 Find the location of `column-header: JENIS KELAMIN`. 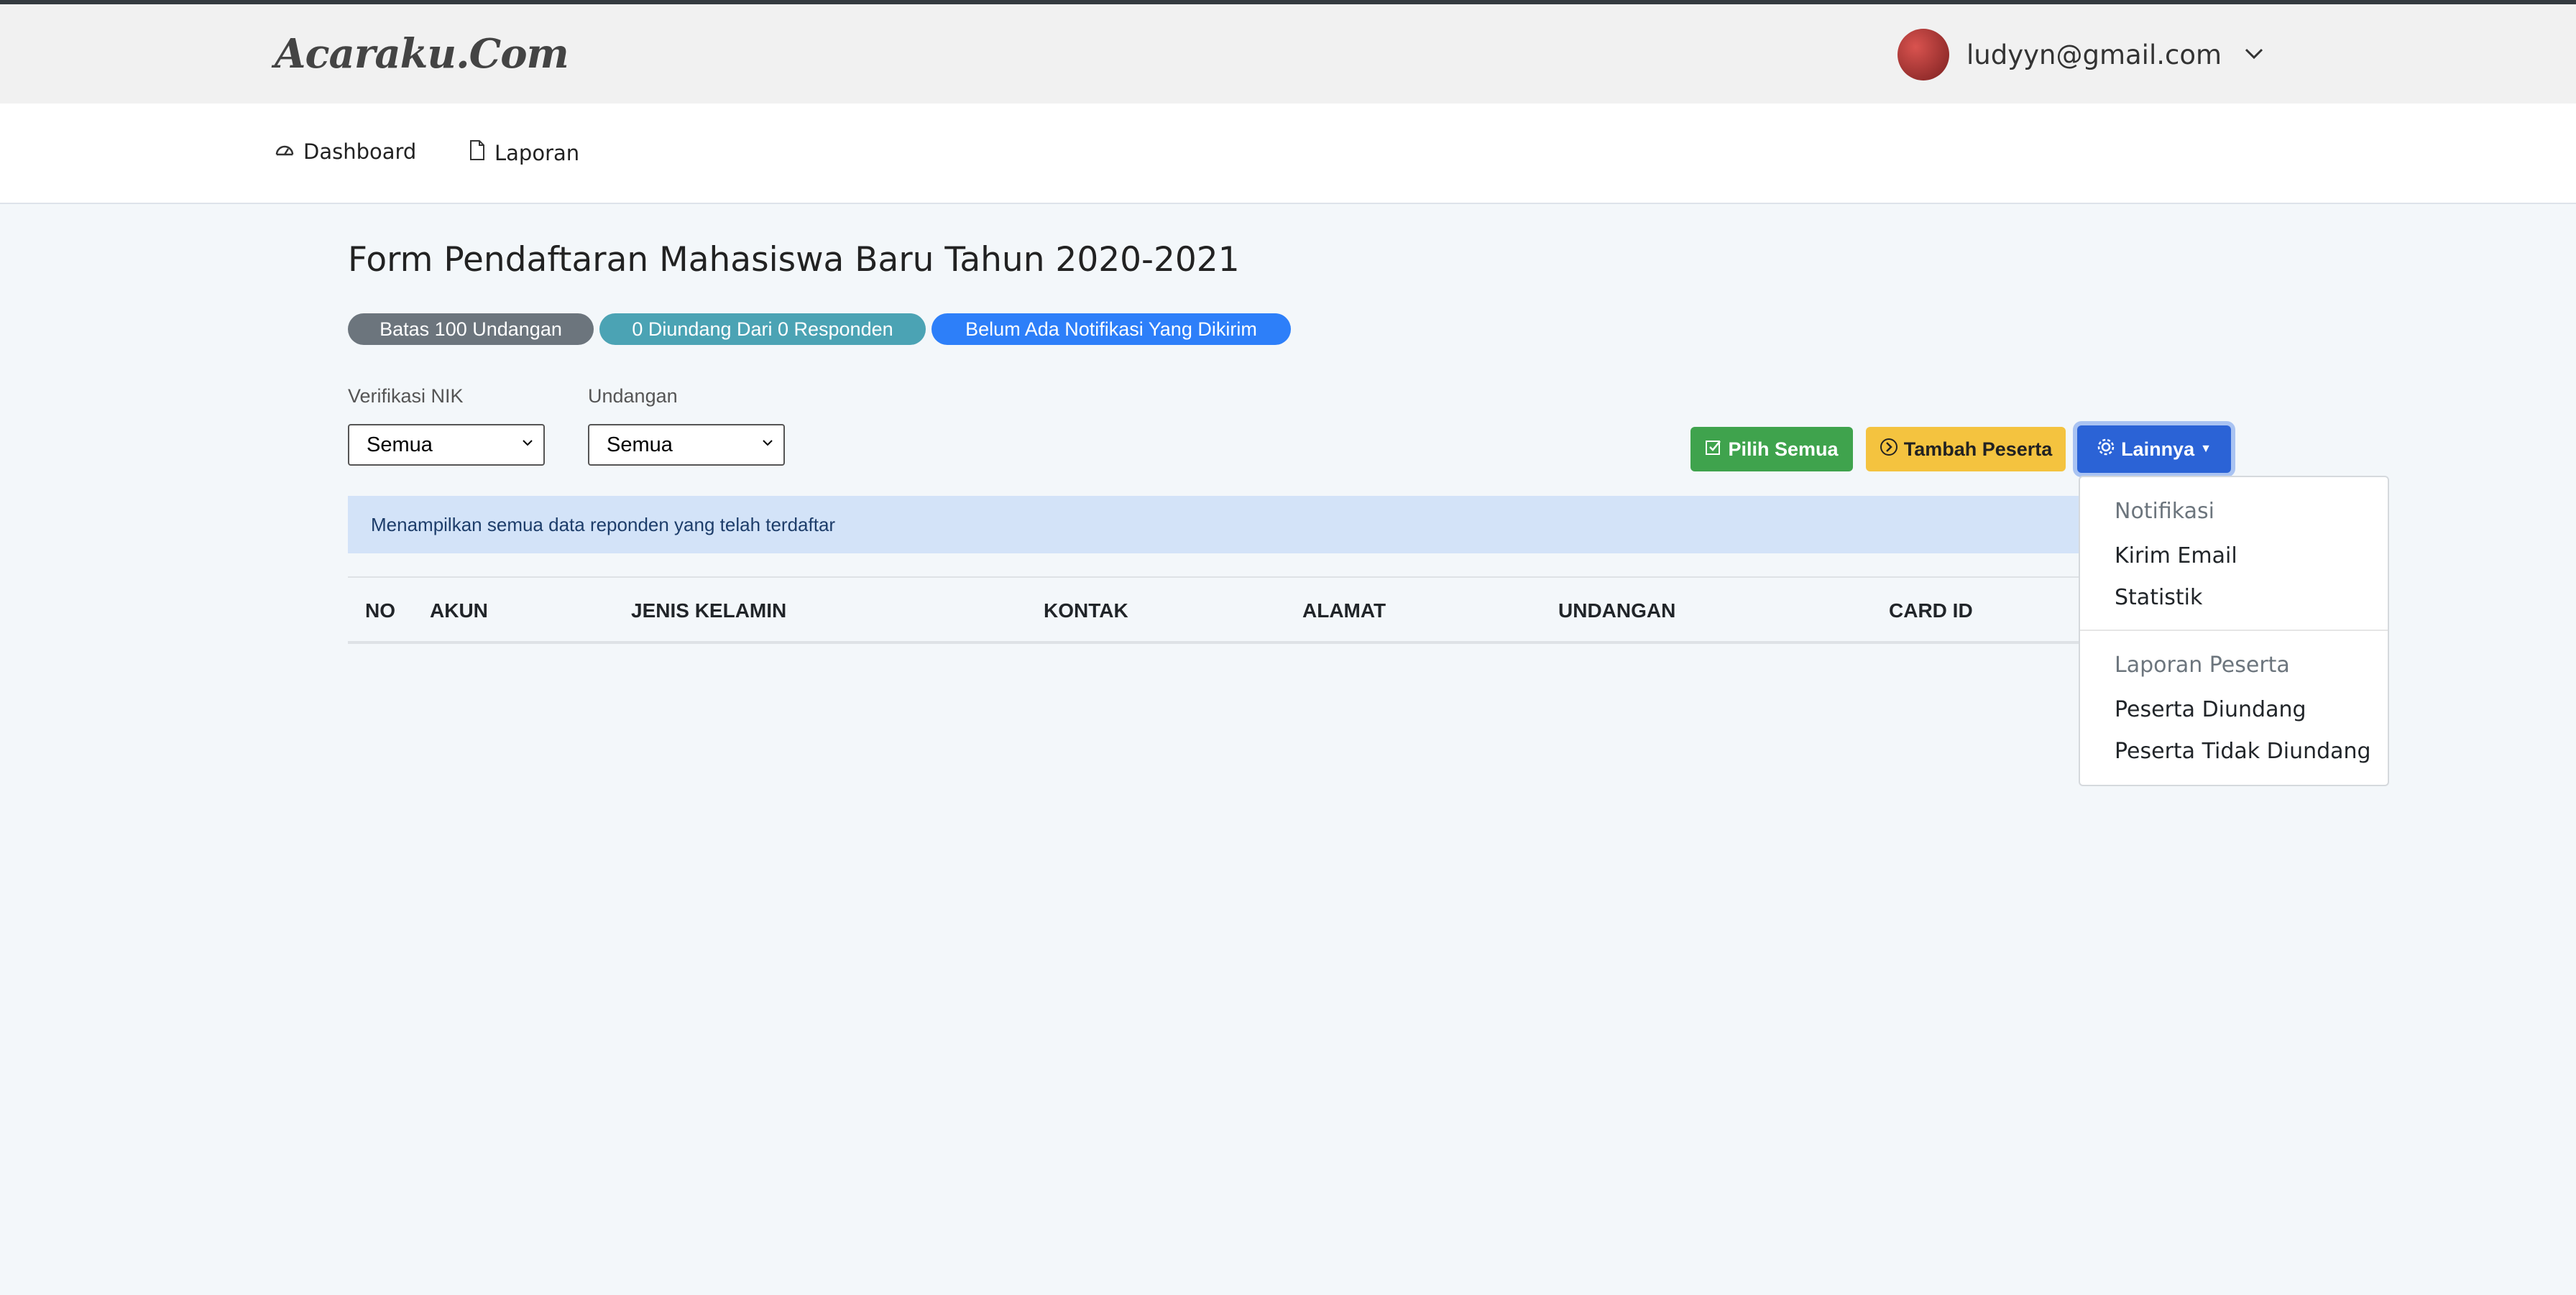

column-header: JENIS KELAMIN is located at coordinates (708, 610).